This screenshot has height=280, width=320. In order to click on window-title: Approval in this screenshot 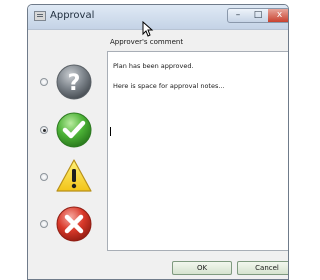, I will do `click(72, 15)`.